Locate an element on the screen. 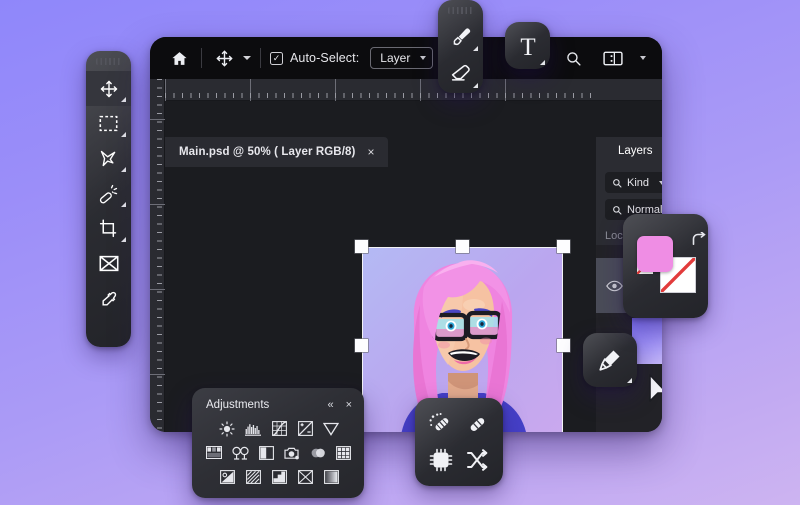 This screenshot has height=505, width=800. tool-crop-tool is located at coordinates (108, 228).